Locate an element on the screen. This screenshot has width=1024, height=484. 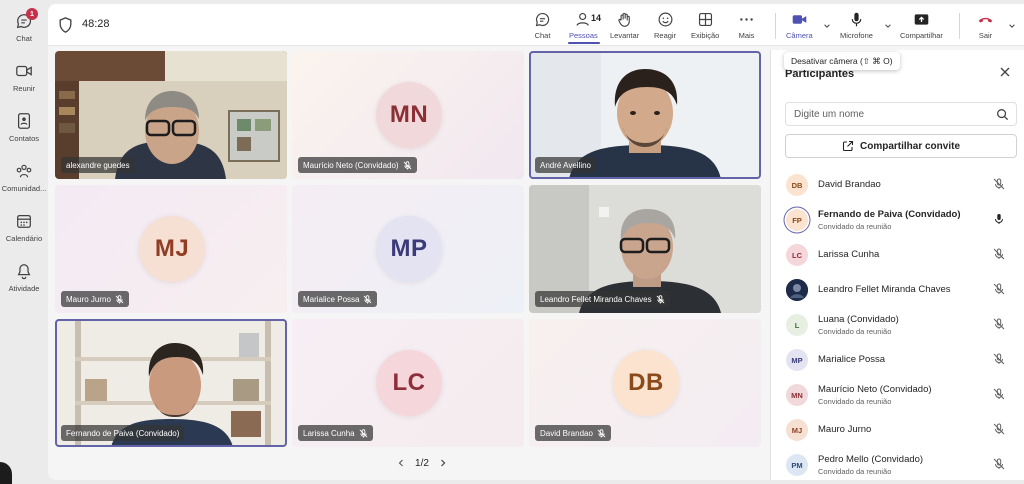
raise-hand-button: Levantar is located at coordinates (624, 28).